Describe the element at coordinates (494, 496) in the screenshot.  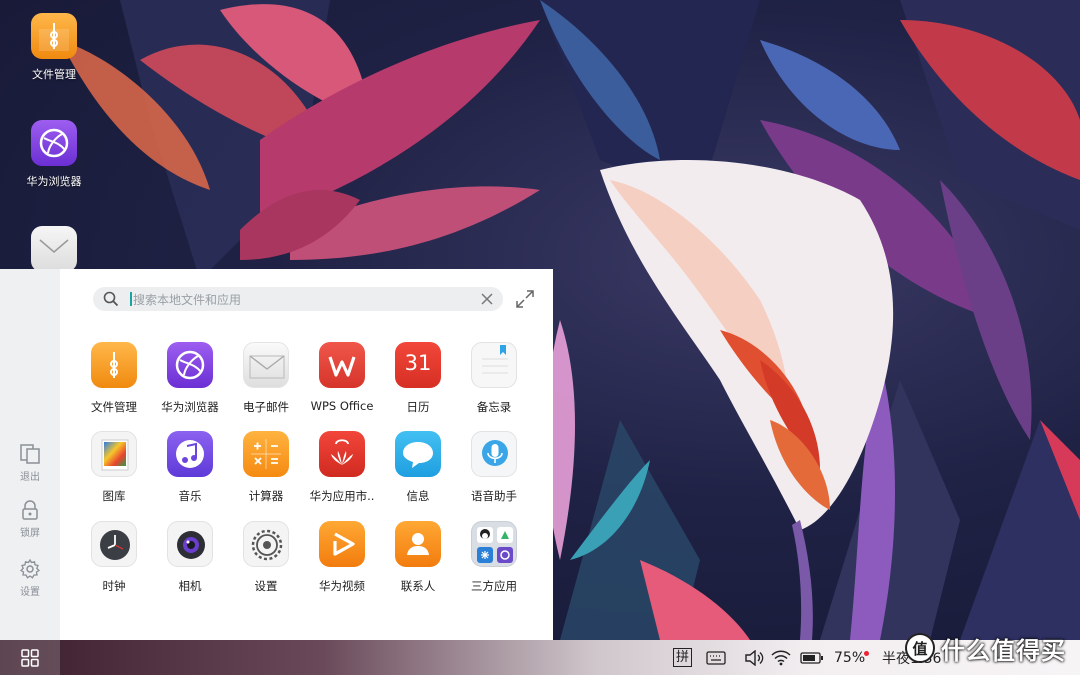
I see `app-label: 语音助手` at that location.